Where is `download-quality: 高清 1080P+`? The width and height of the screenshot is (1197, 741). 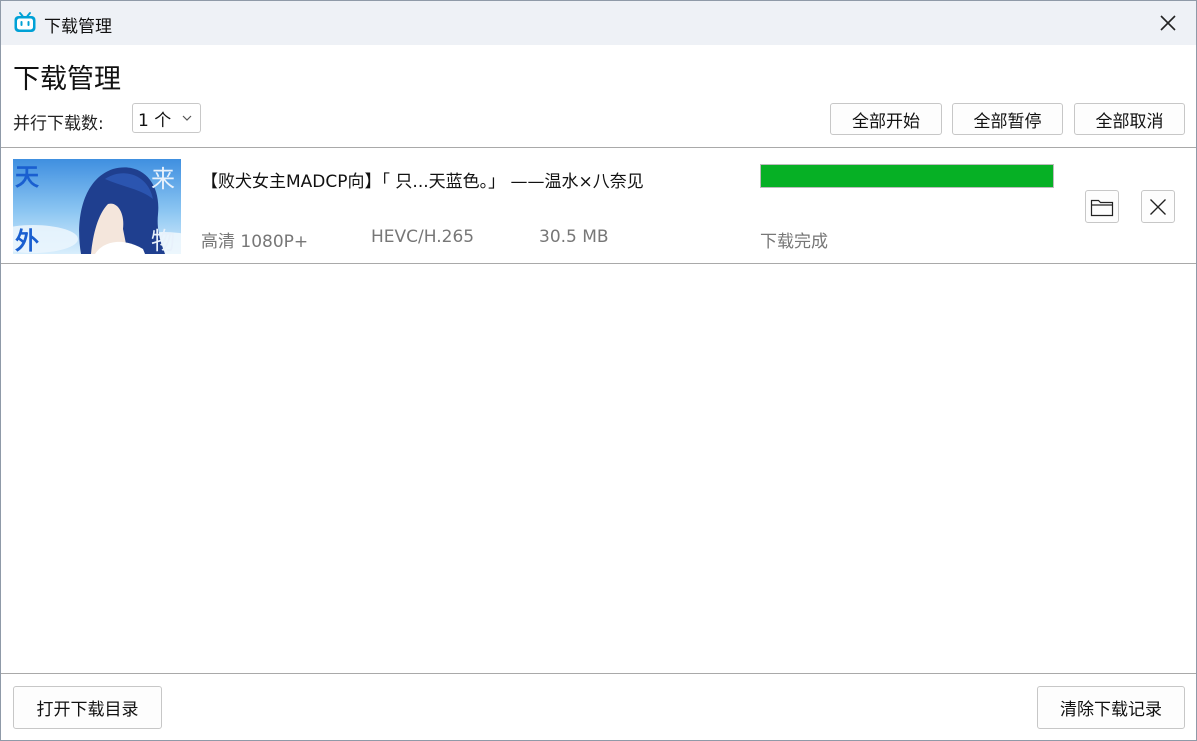
download-quality: 高清 1080P+ is located at coordinates (255, 242).